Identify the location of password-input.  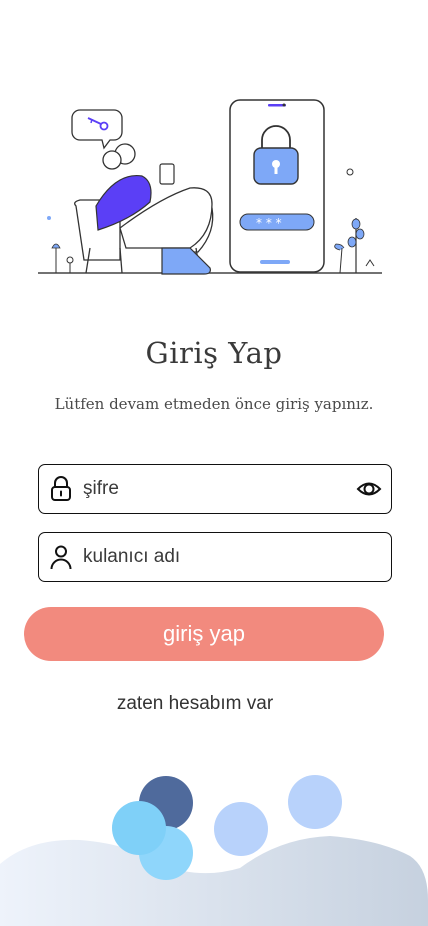
(213, 489).